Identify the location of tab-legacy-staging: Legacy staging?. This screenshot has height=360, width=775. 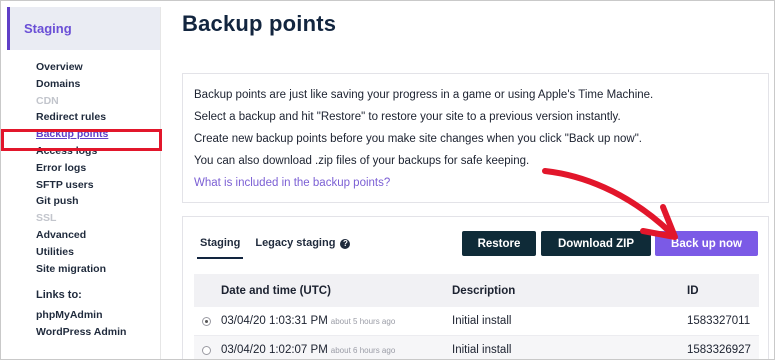
(302, 248).